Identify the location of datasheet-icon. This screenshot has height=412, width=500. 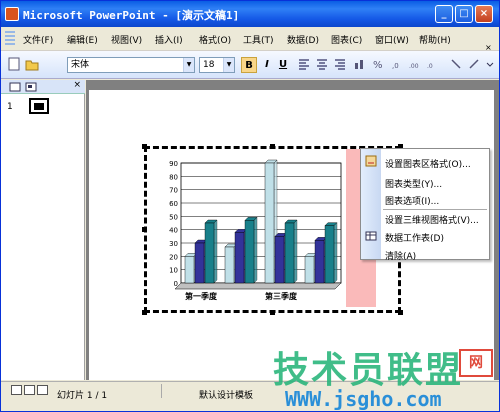
(371, 236).